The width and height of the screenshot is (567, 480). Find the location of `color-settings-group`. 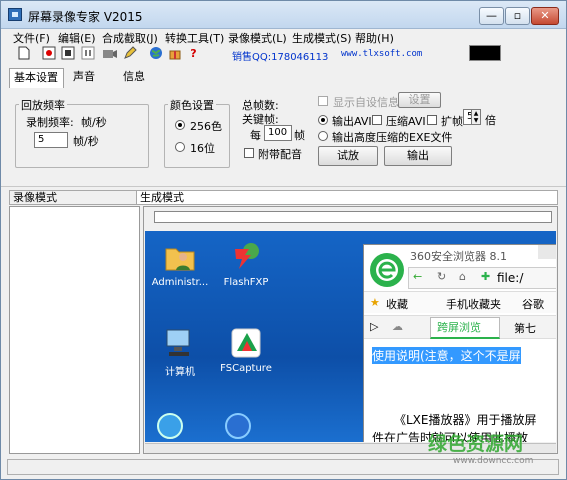

color-settings-group is located at coordinates (197, 136).